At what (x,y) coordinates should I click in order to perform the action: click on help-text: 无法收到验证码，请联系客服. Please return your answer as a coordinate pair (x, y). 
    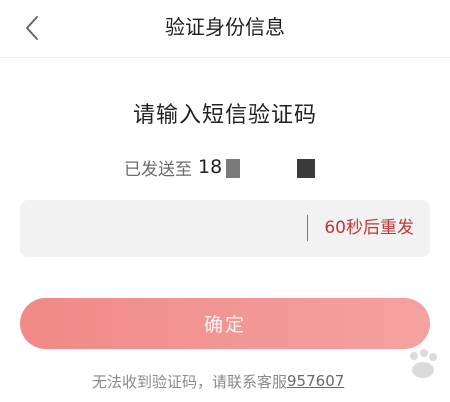
    Looking at the image, I should click on (190, 381).